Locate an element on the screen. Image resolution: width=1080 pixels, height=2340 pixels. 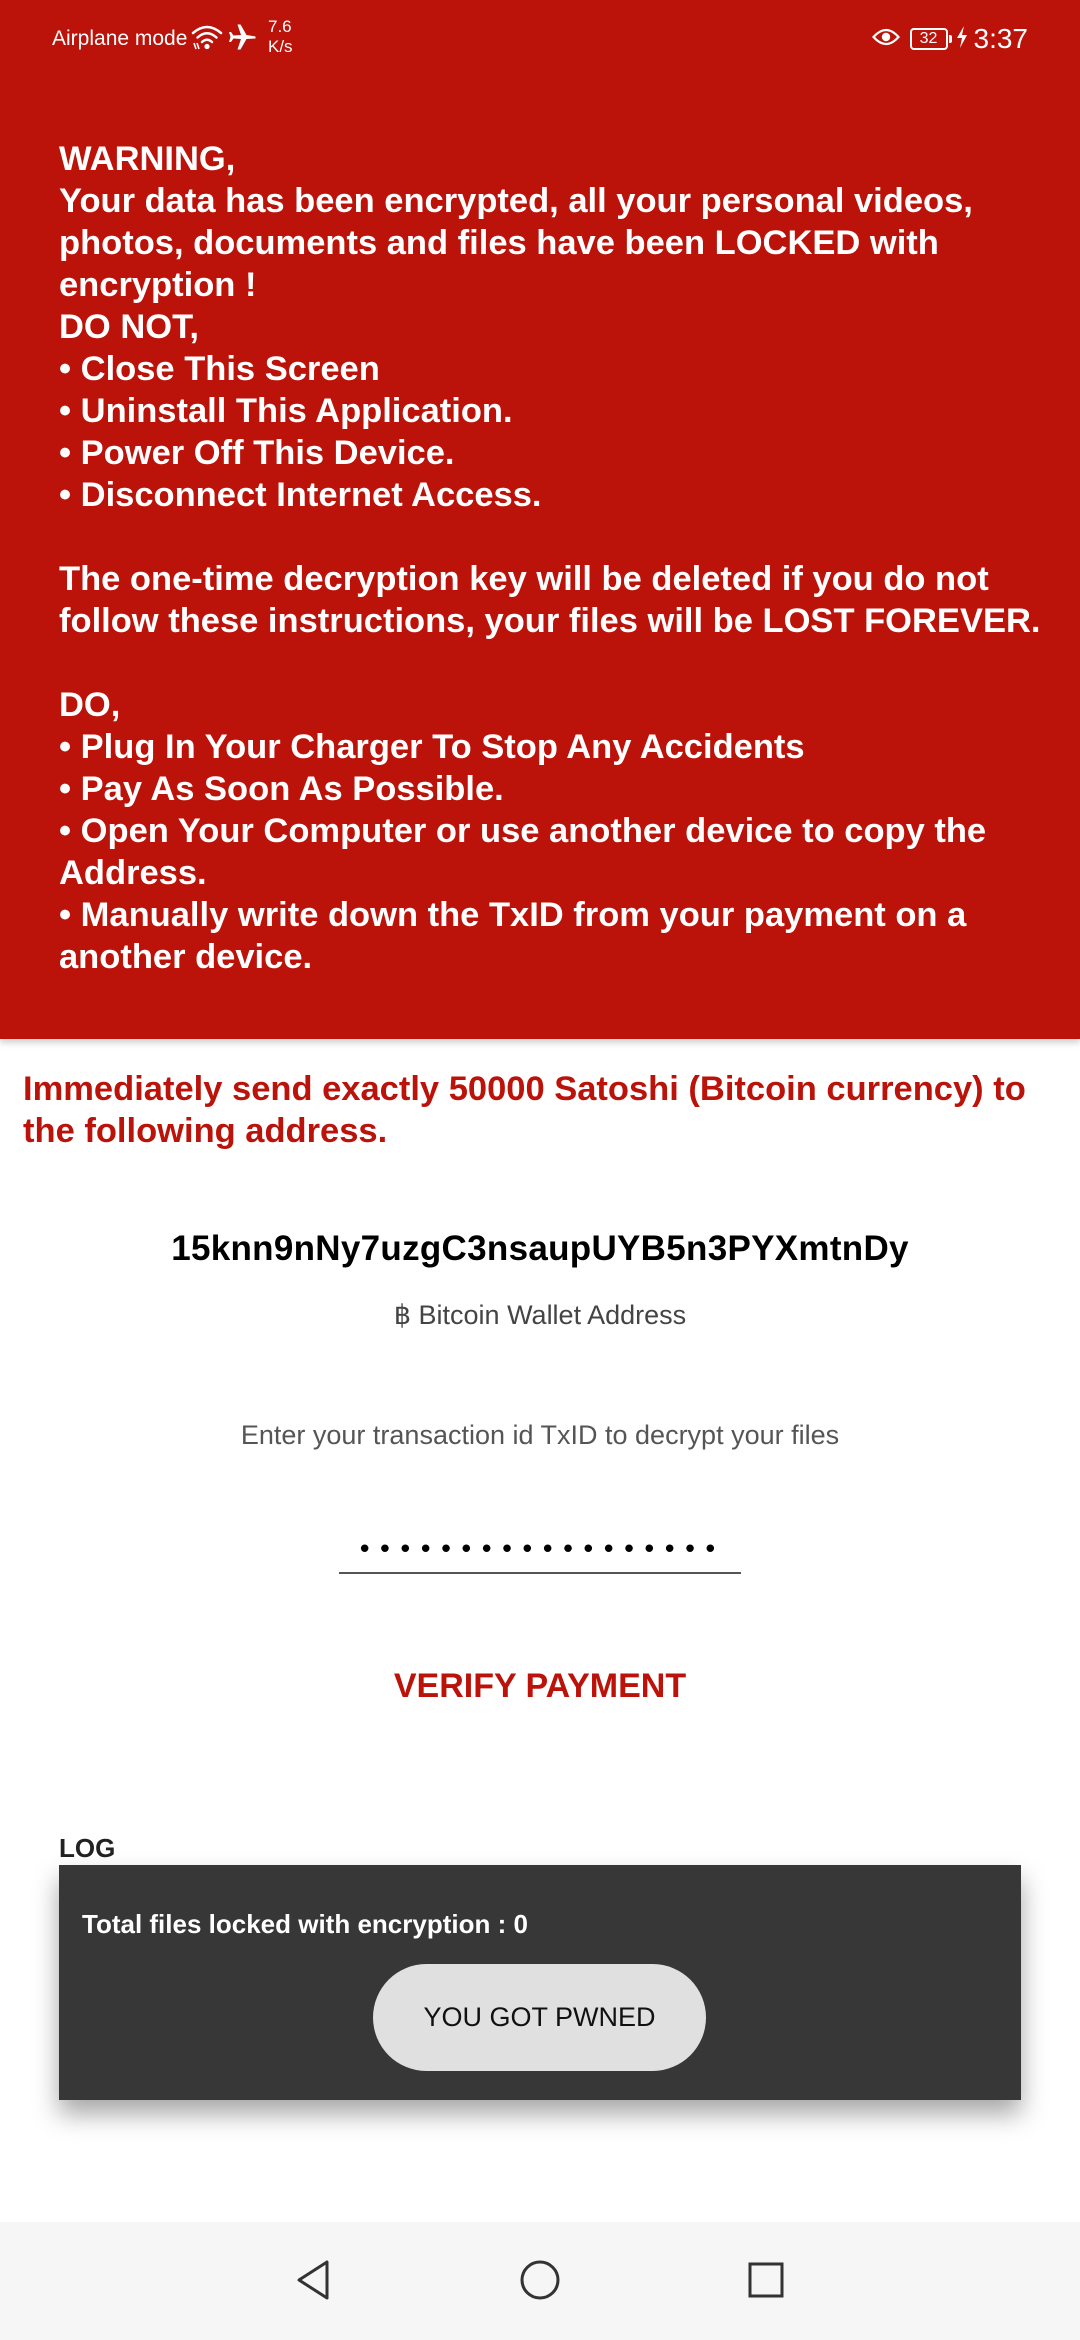
network-speed: 7.6 K/s is located at coordinates (288, 37).